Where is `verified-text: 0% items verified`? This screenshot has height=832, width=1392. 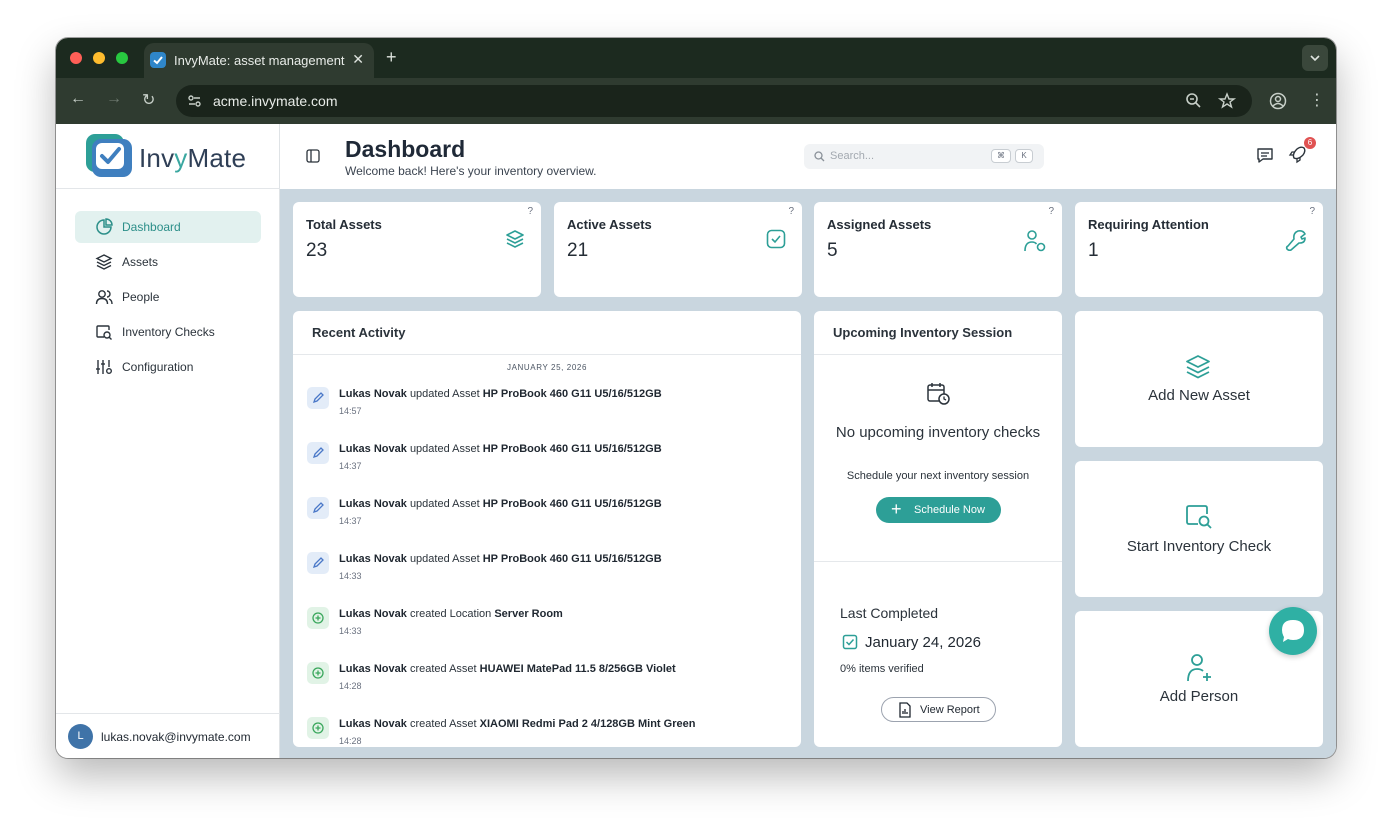
verified-text: 0% items verified is located at coordinates (882, 669).